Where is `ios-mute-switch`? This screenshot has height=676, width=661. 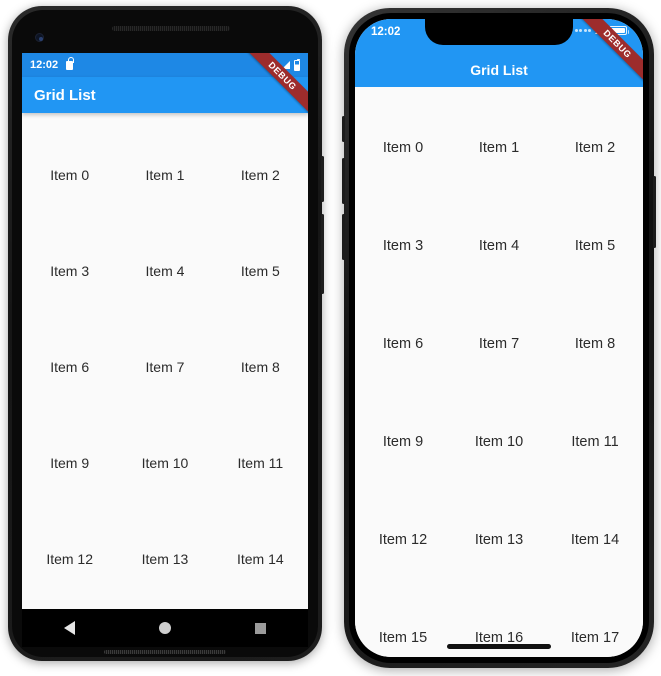 ios-mute-switch is located at coordinates (343, 129).